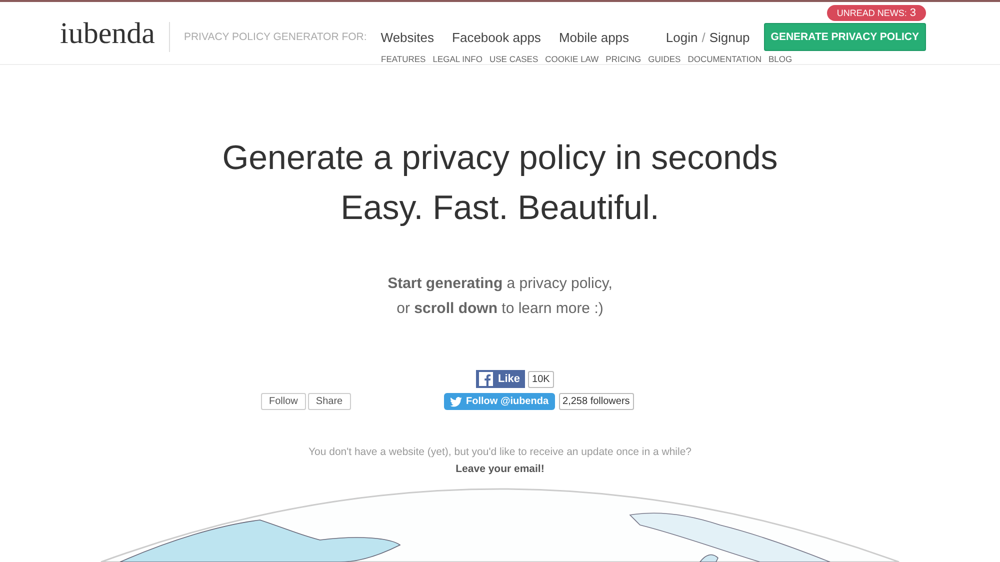 The image size is (1000, 562). Describe the element at coordinates (500, 158) in the screenshot. I see `headline: Generate a privacy policy in seconds` at that location.